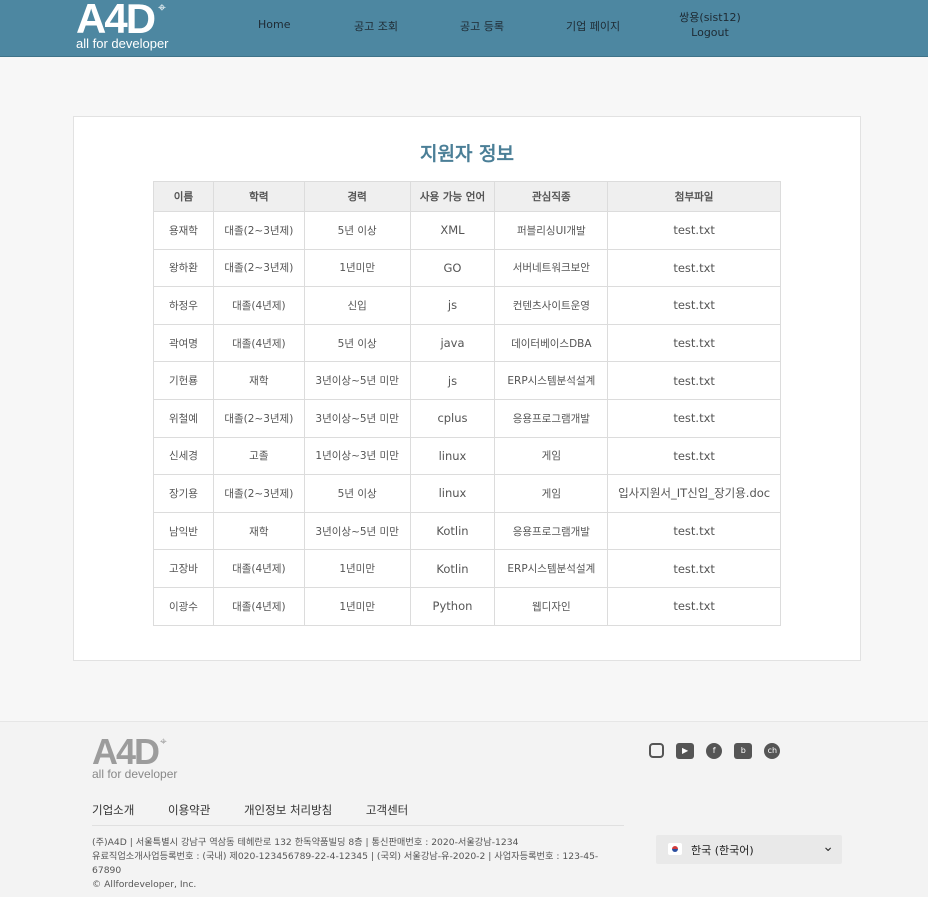  I want to click on footer-links: 기업소개 이용약관 개인정보 처리방침 고객센터, so click(265, 810).